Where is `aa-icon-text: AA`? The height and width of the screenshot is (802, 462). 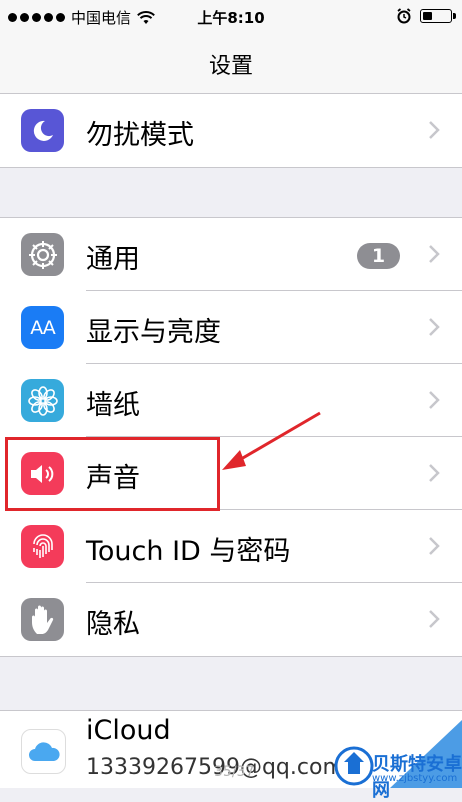 aa-icon-text: AA is located at coordinates (43, 327).